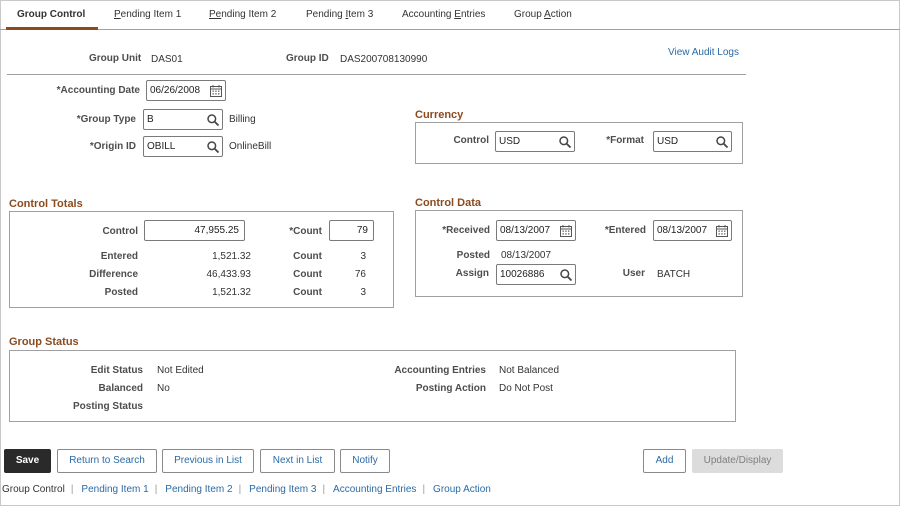  Describe the element at coordinates (180, 370) in the screenshot. I see `edit-status-value: Not Edited` at that location.